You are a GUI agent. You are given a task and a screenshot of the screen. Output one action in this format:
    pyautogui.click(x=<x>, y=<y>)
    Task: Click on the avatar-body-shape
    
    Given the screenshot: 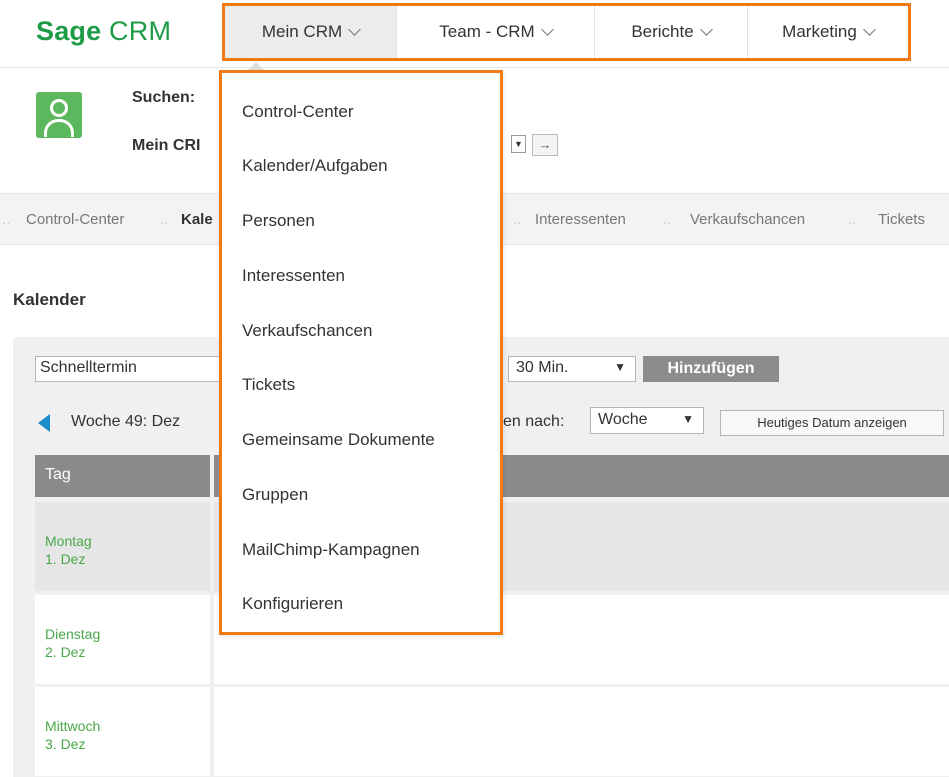 What is the action you would take?
    pyautogui.click(x=59, y=128)
    